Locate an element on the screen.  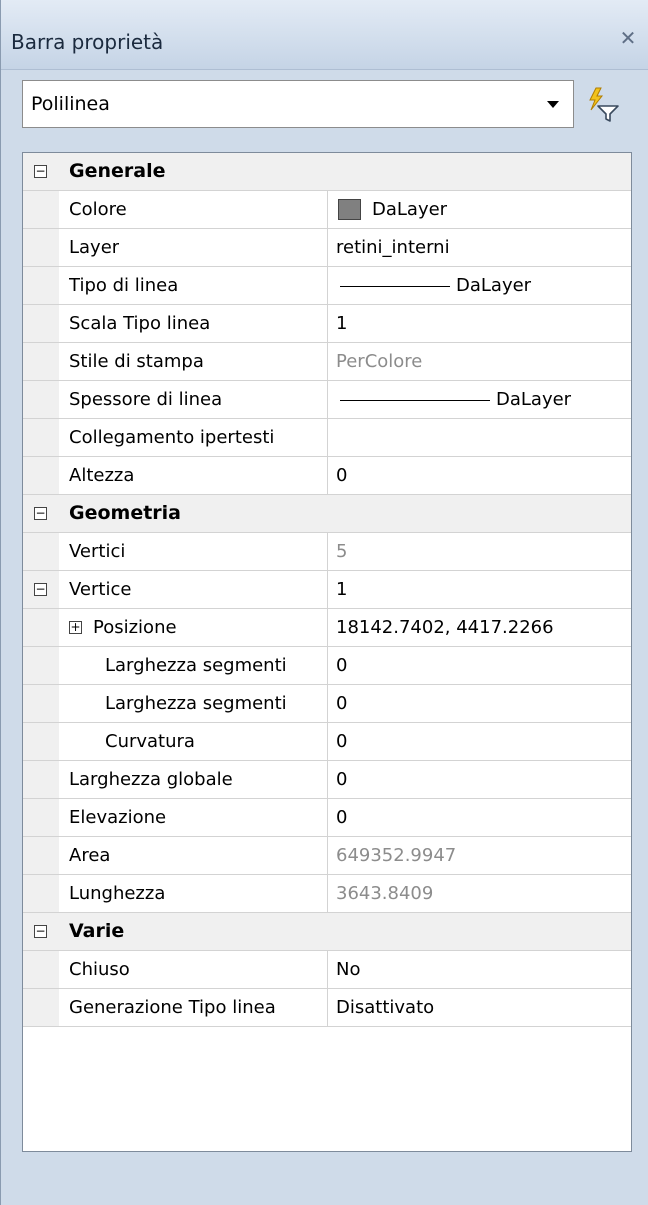
category-generale: − Generale is located at coordinates (327, 172).